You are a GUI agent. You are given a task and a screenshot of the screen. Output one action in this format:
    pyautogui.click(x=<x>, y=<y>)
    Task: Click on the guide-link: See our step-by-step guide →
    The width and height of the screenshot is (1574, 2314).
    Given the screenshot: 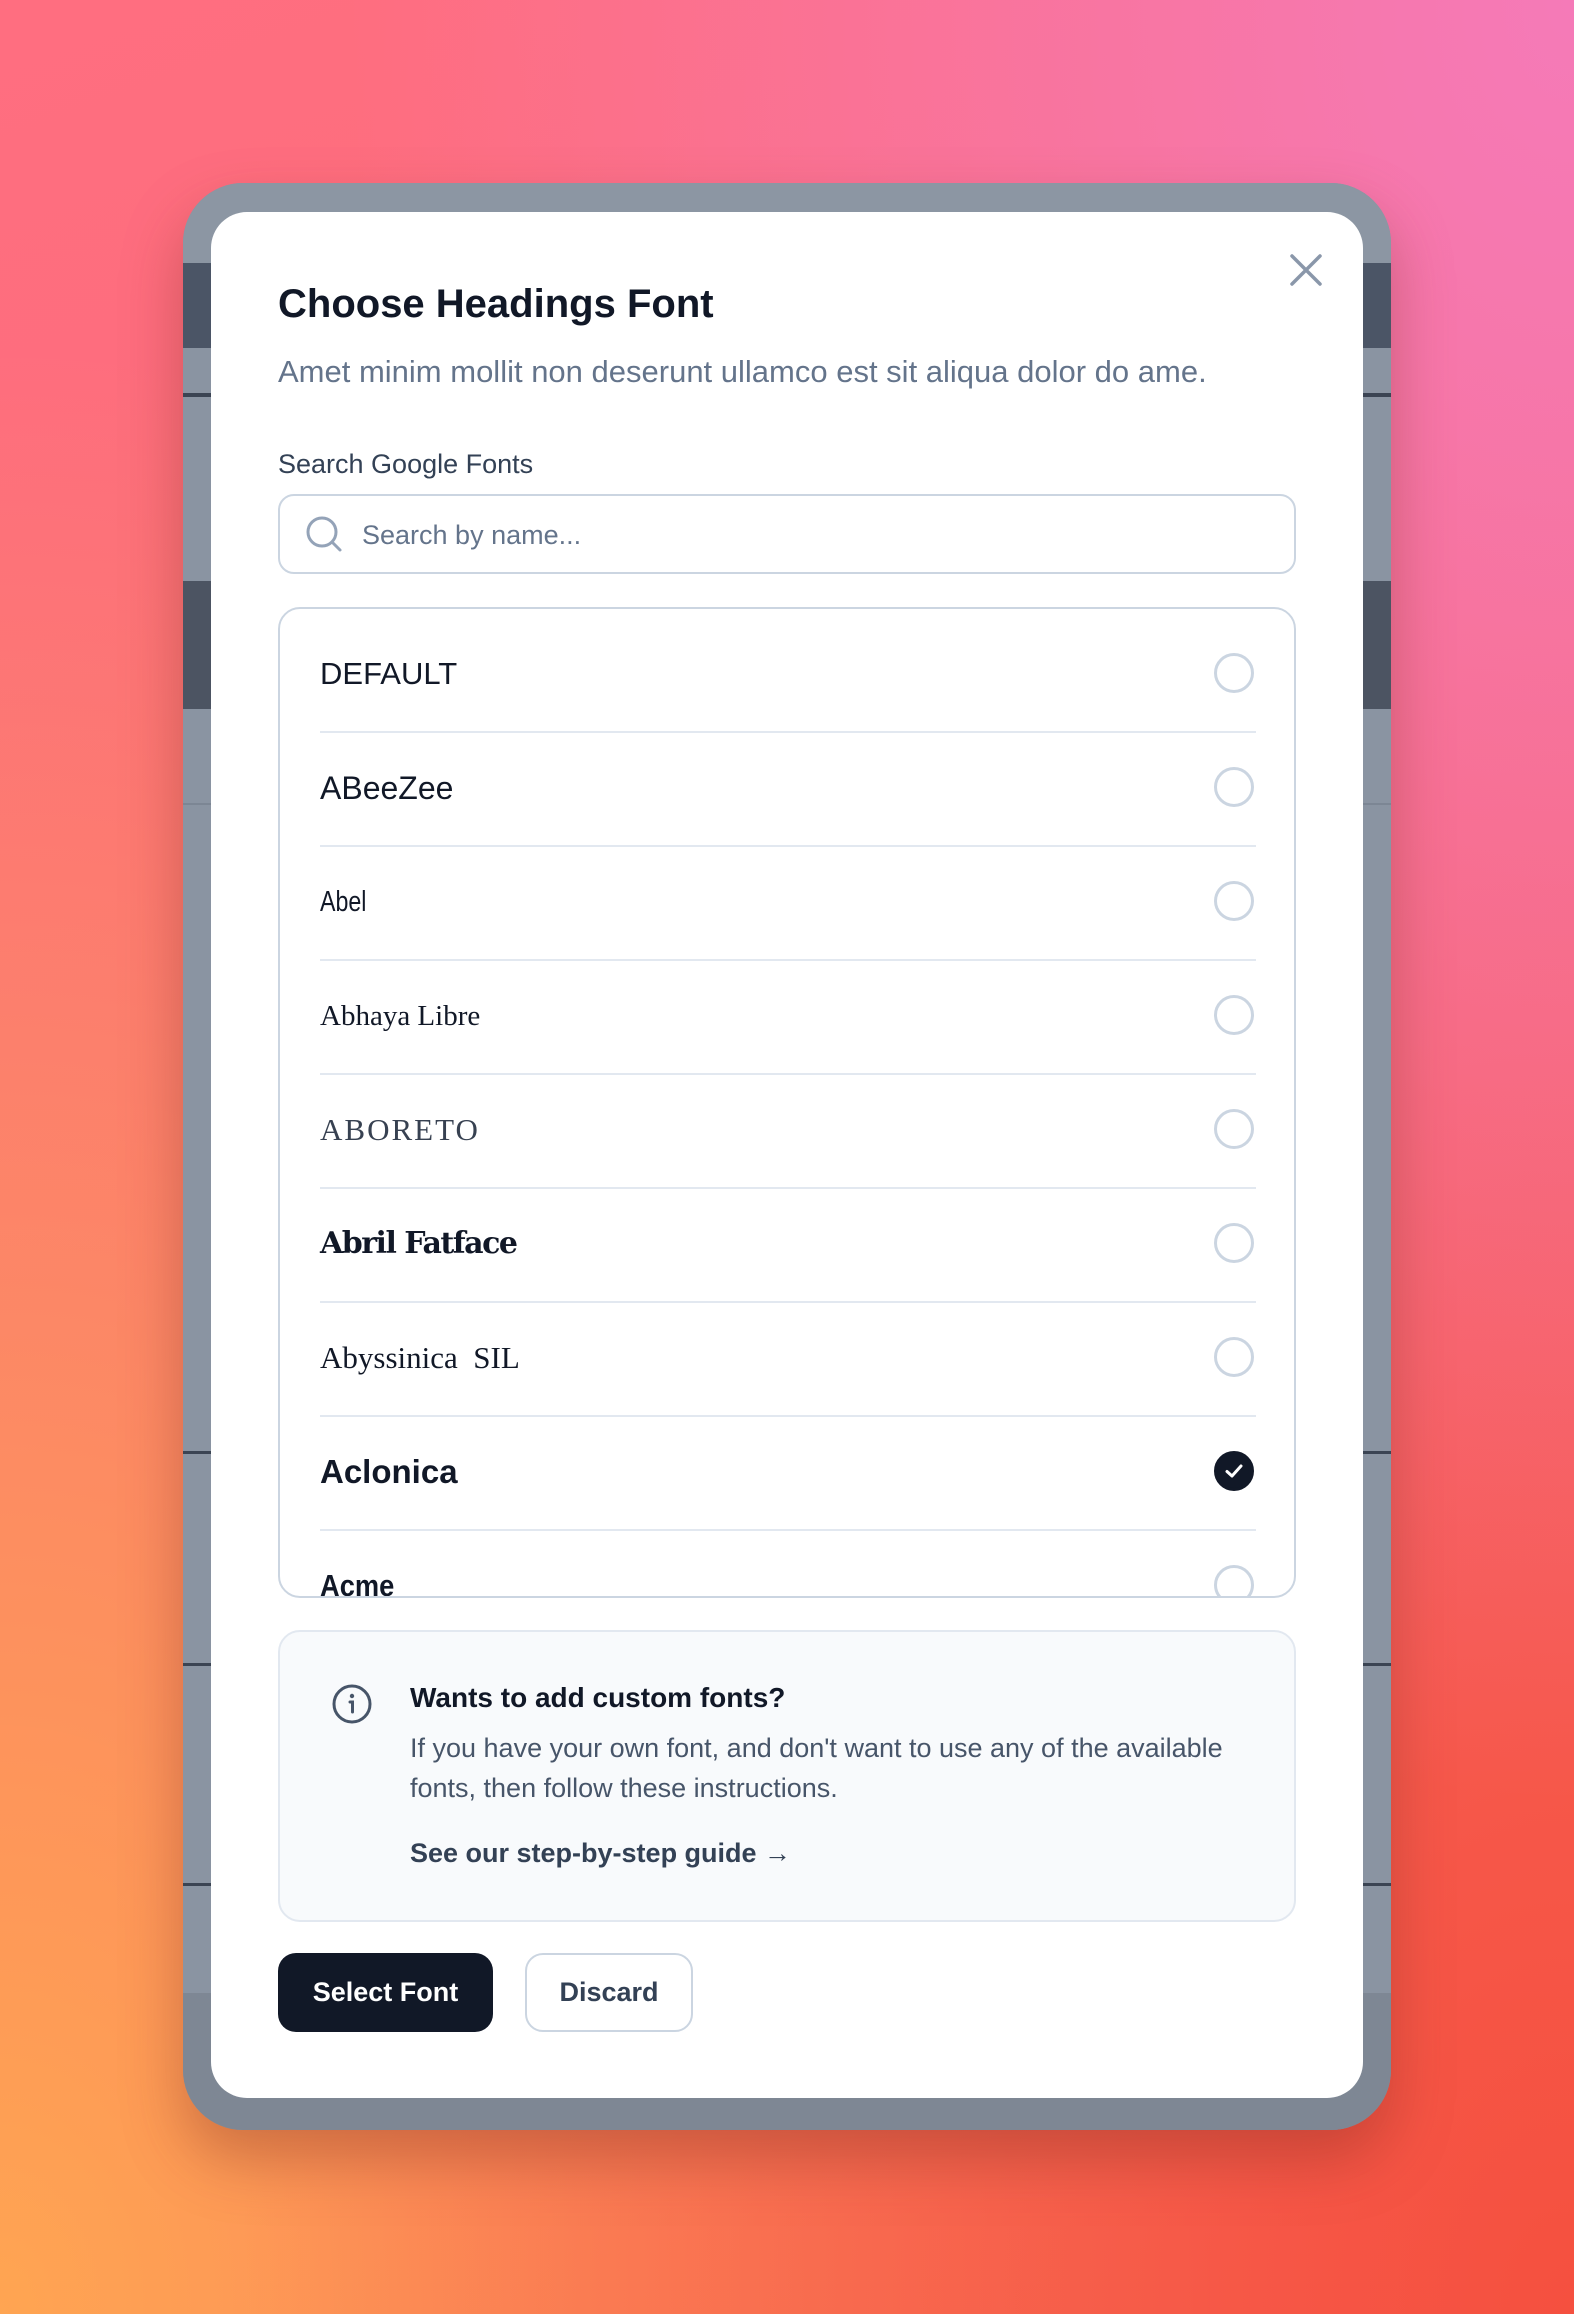 What is the action you would take?
    pyautogui.click(x=600, y=1853)
    